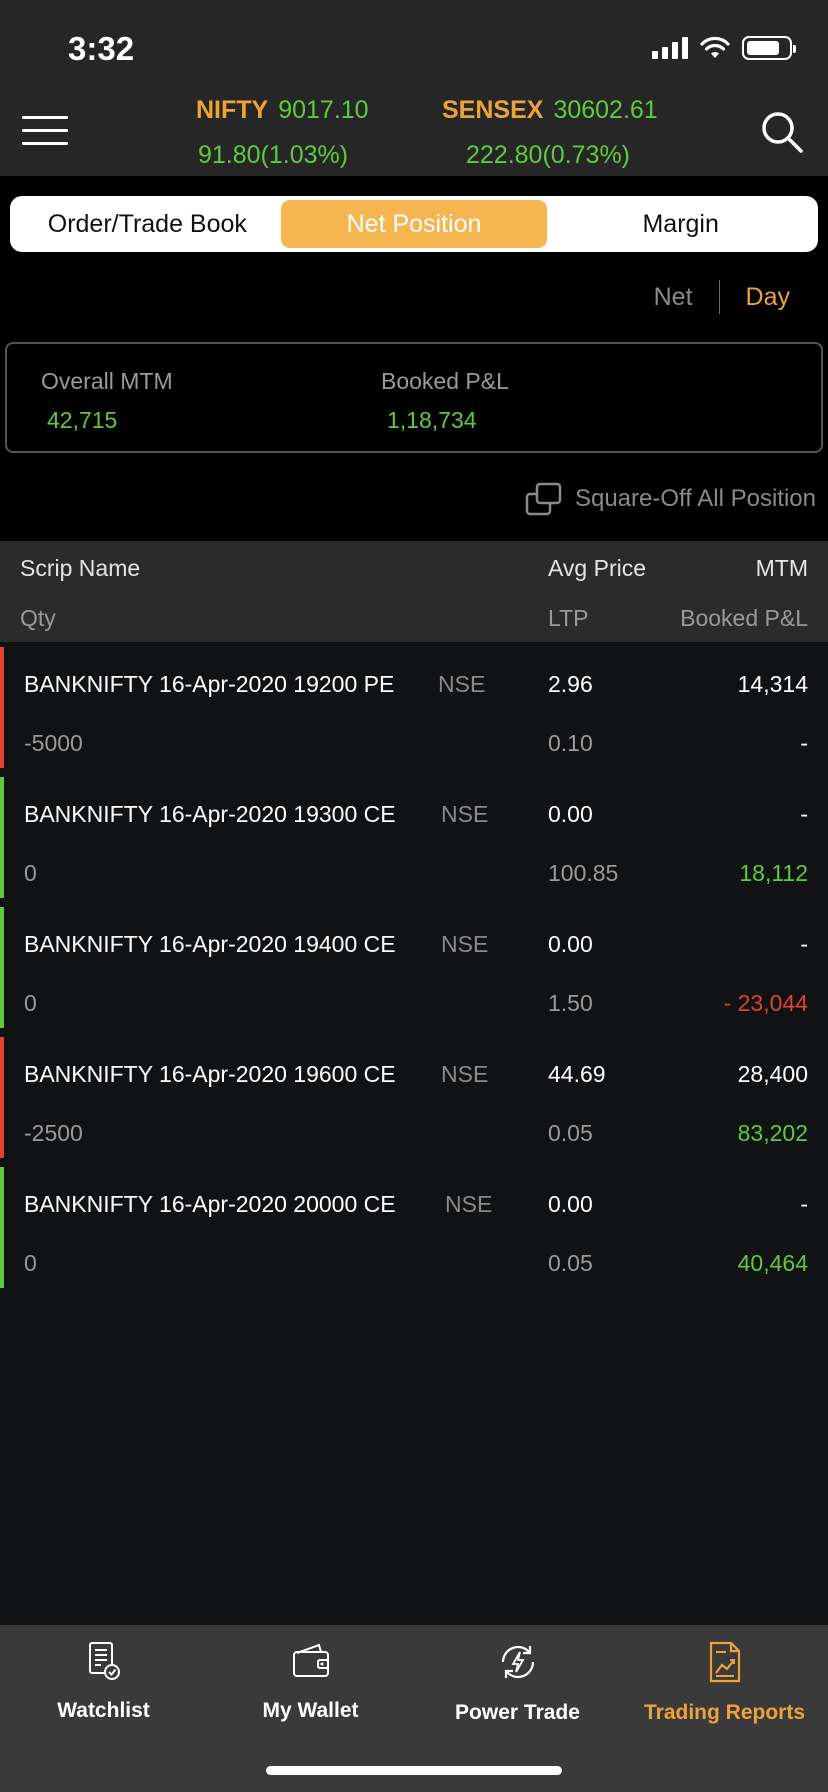  What do you see at coordinates (548, 155) in the screenshot?
I see `sensex-change: 222.80(0.73%)` at bounding box center [548, 155].